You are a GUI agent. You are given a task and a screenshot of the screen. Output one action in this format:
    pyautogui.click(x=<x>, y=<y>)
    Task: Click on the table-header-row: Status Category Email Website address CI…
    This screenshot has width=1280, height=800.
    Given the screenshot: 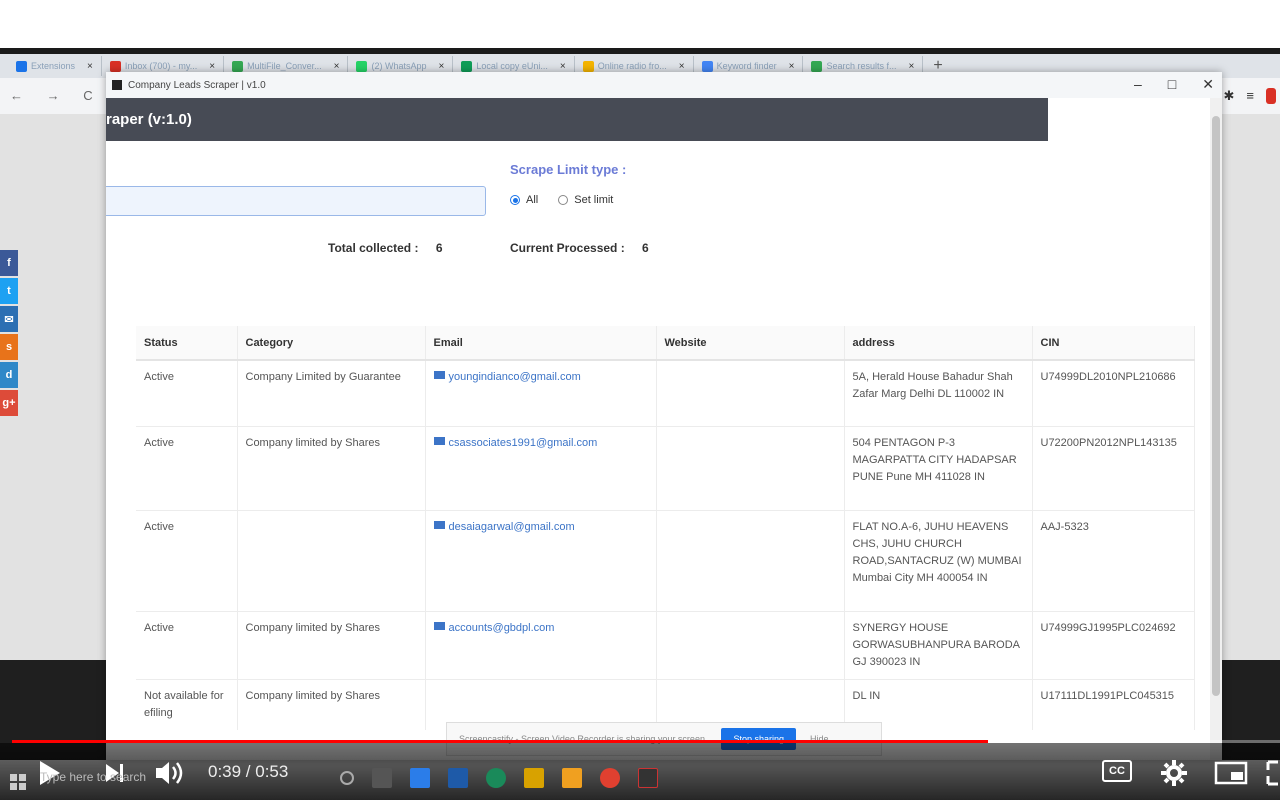 What is the action you would take?
    pyautogui.click(x=665, y=343)
    